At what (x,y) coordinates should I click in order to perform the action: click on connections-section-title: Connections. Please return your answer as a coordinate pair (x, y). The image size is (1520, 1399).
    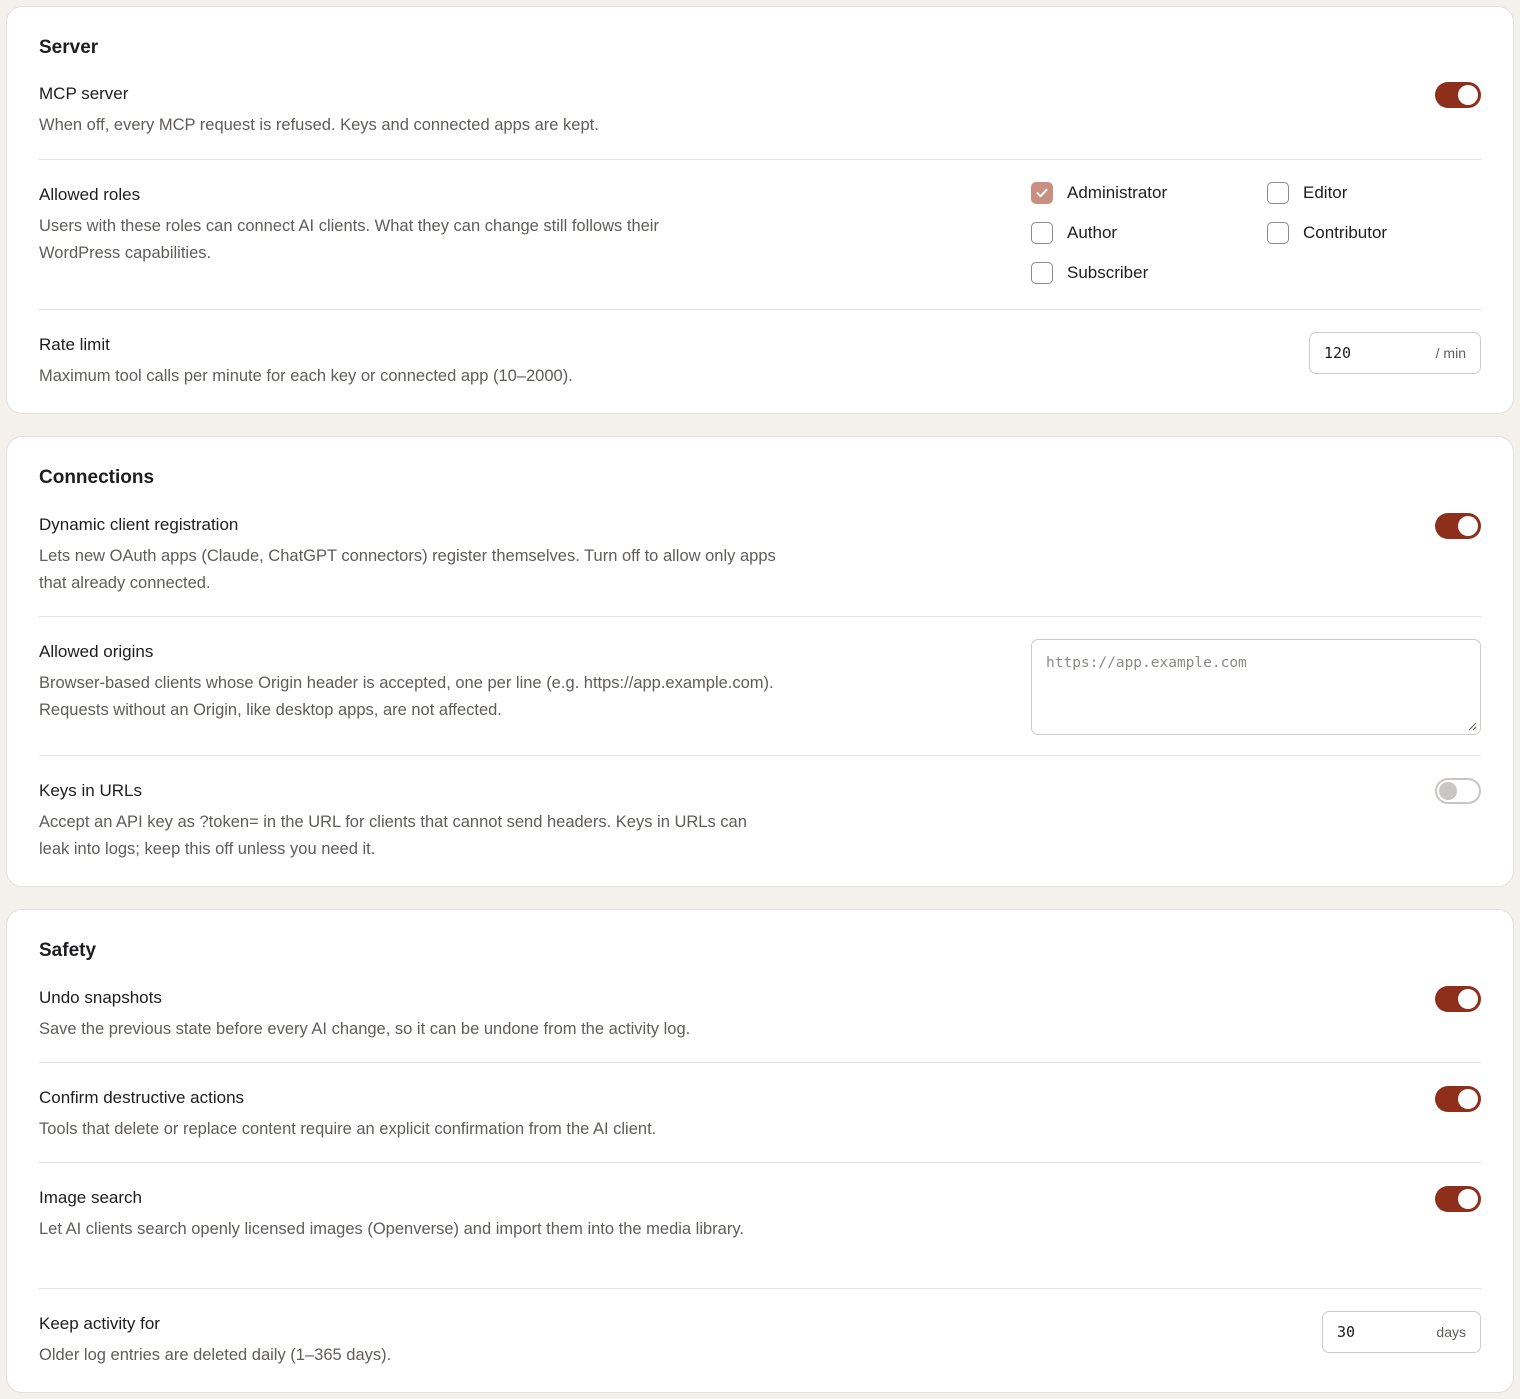
    Looking at the image, I should click on (97, 477).